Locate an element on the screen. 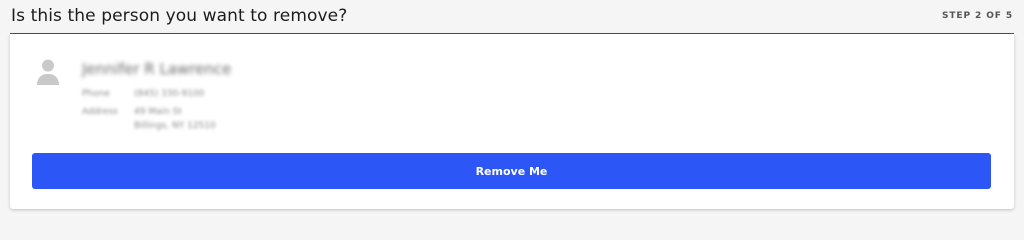 This screenshot has width=1024, height=240. person-icon is located at coordinates (48, 72).